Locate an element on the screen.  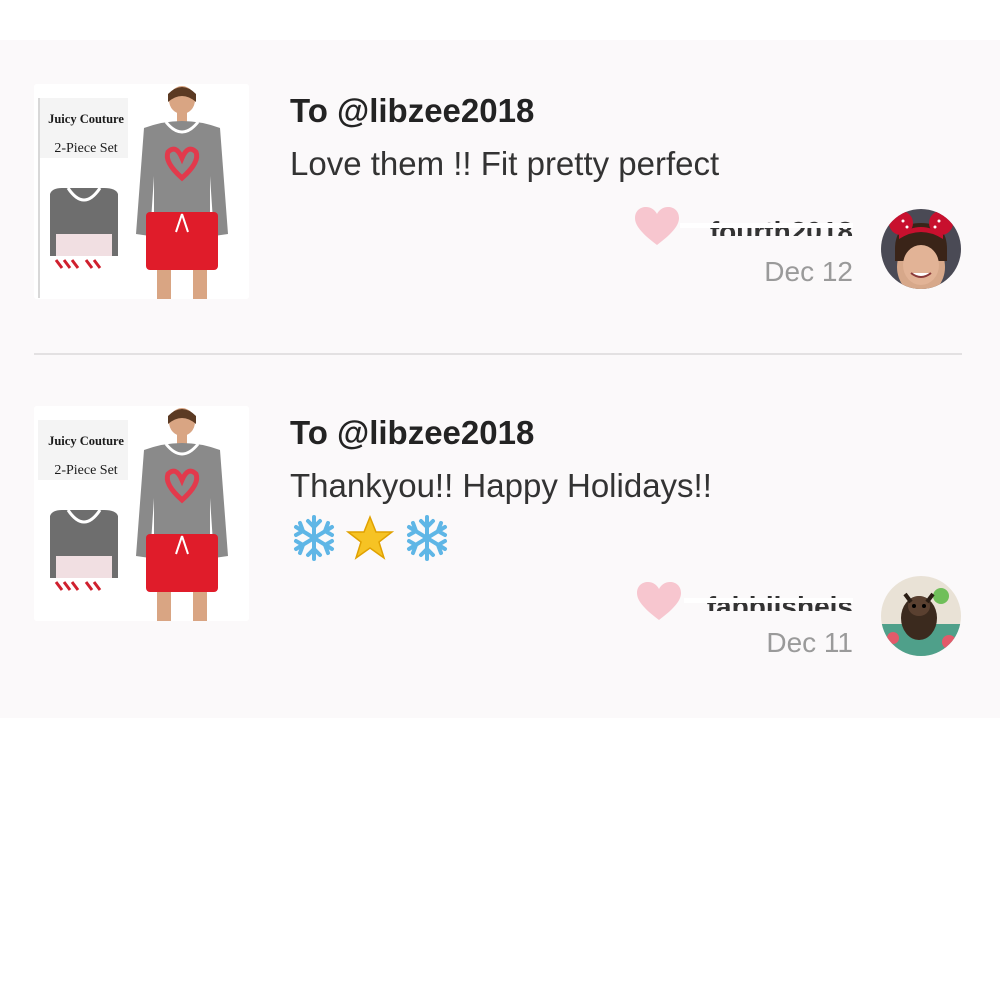
review-emojis is located at coordinates (372, 539).